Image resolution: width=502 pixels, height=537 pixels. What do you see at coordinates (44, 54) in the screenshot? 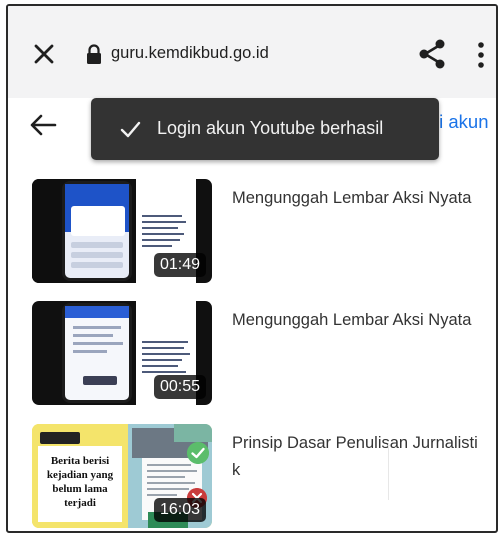
I see `close-icon` at bounding box center [44, 54].